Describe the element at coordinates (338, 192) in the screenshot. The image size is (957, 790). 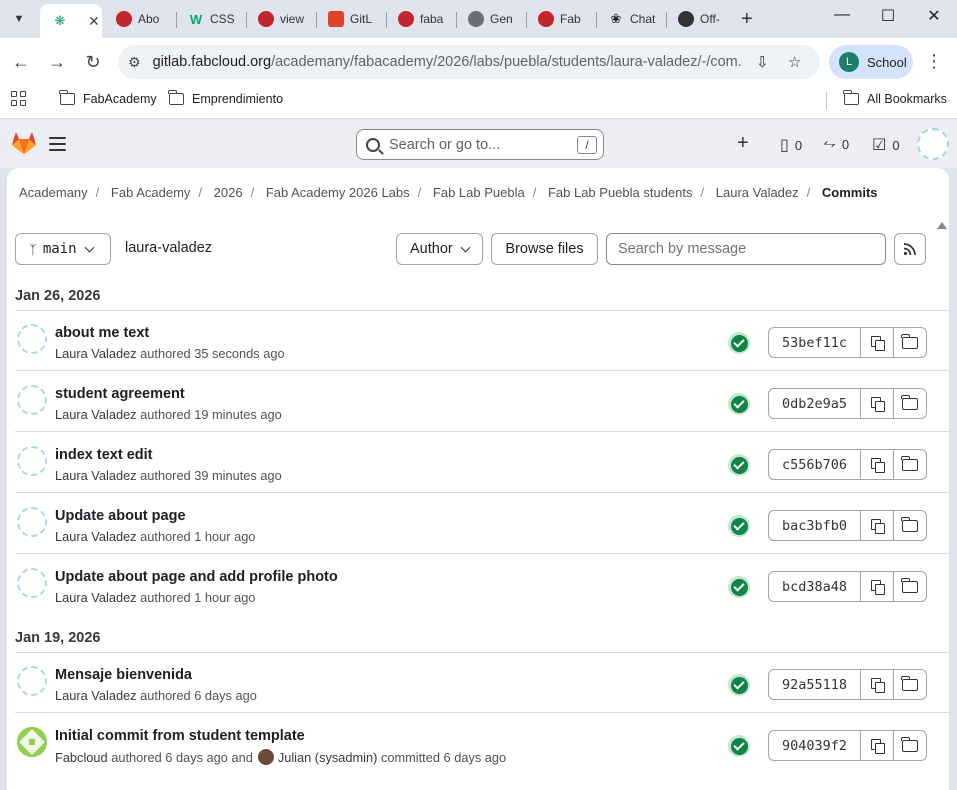
I see `breadcrumb-item: Fab Academy 2026 Labs` at that location.